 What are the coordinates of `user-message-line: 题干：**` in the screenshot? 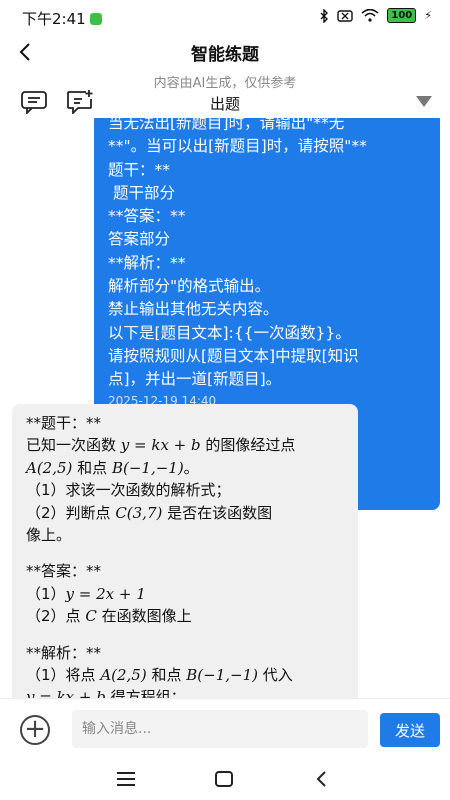 It's located at (139, 169).